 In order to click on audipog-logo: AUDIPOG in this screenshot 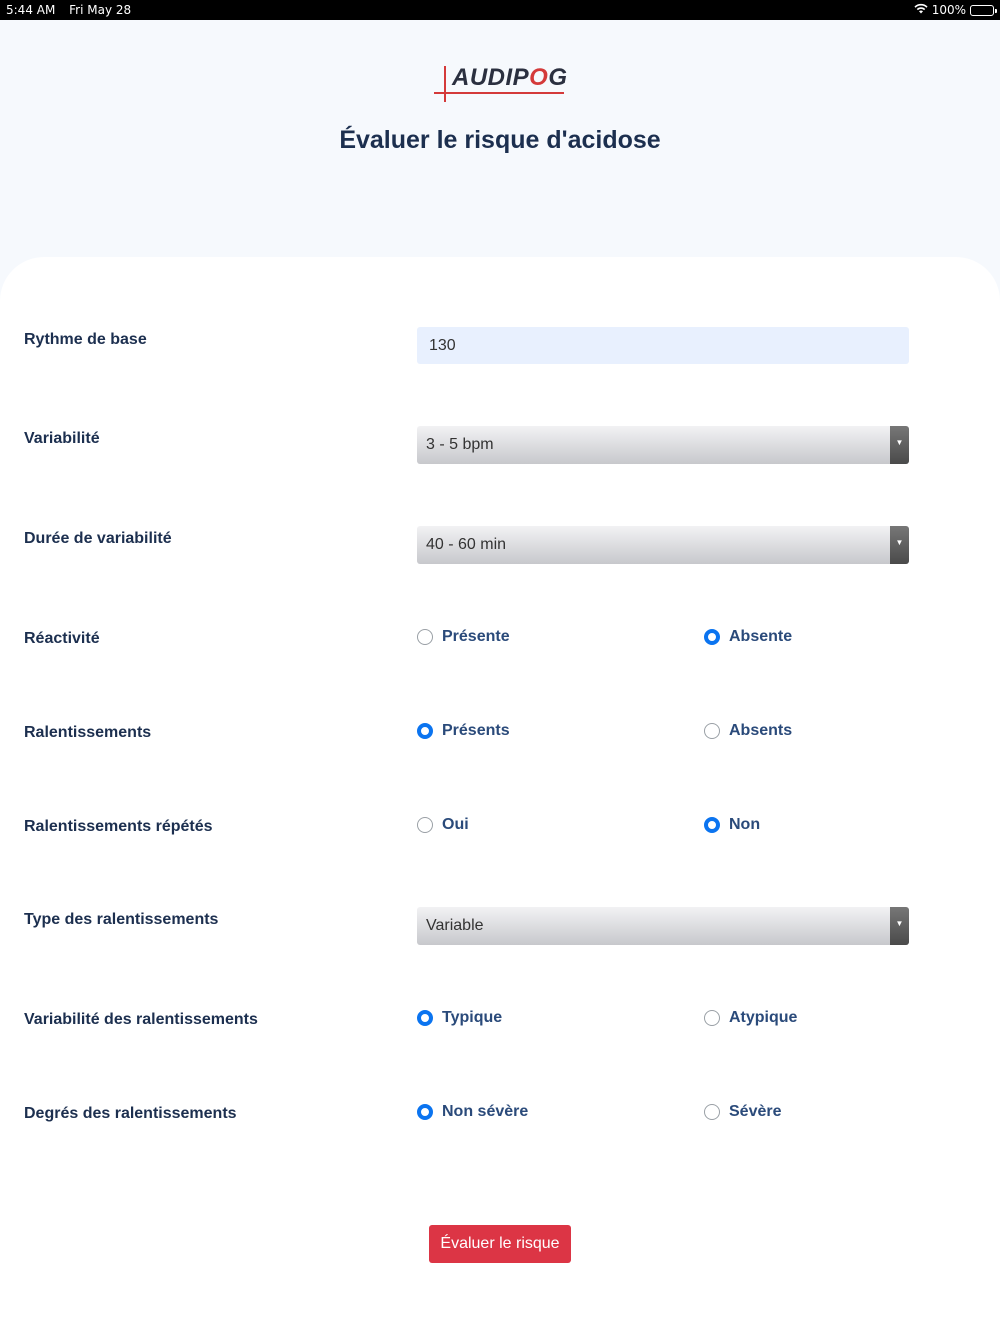, I will do `click(502, 84)`.